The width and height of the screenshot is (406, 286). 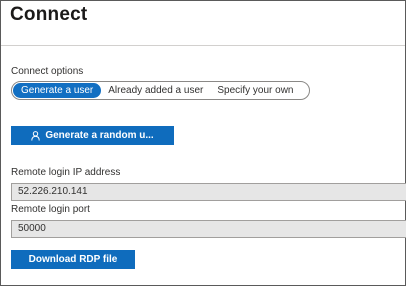 I want to click on option-specify-your-own: Specify your own, so click(x=255, y=90).